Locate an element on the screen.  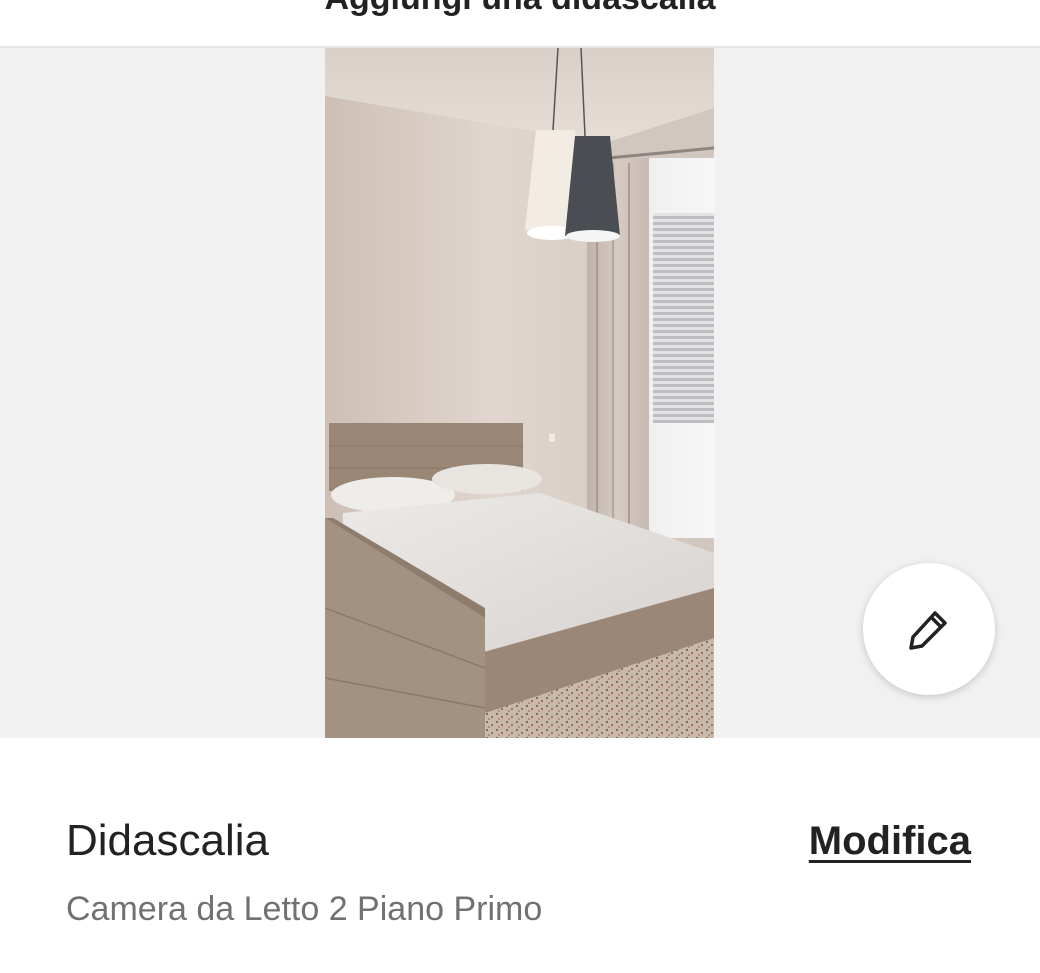
edit-caption-link: Modifica is located at coordinates (890, 841).